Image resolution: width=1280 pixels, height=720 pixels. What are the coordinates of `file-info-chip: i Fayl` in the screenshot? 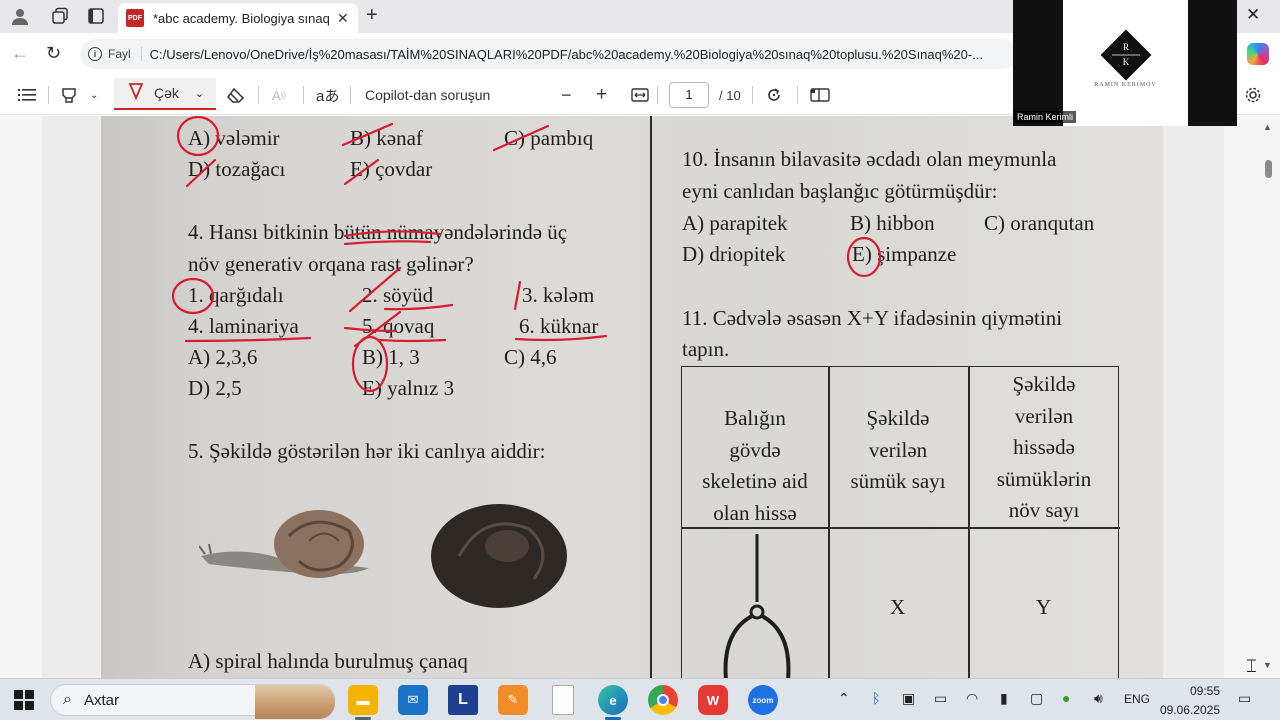 It's located at (115, 54).